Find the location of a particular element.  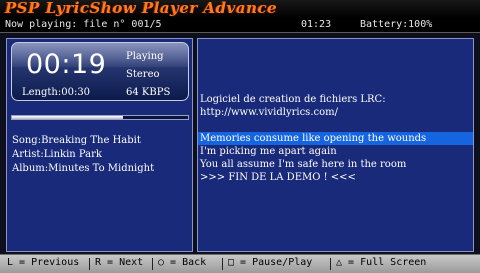

battery-status: Battery:100% is located at coordinates (396, 24).